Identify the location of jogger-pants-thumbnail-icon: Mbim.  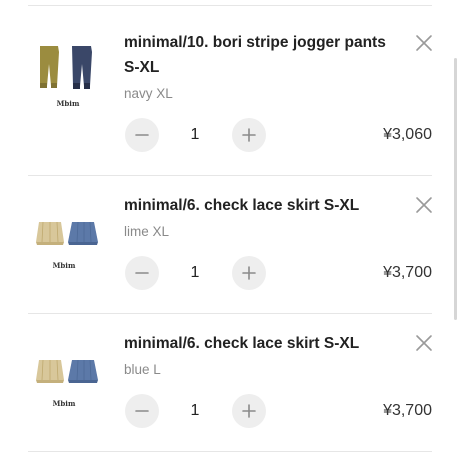
(66, 77).